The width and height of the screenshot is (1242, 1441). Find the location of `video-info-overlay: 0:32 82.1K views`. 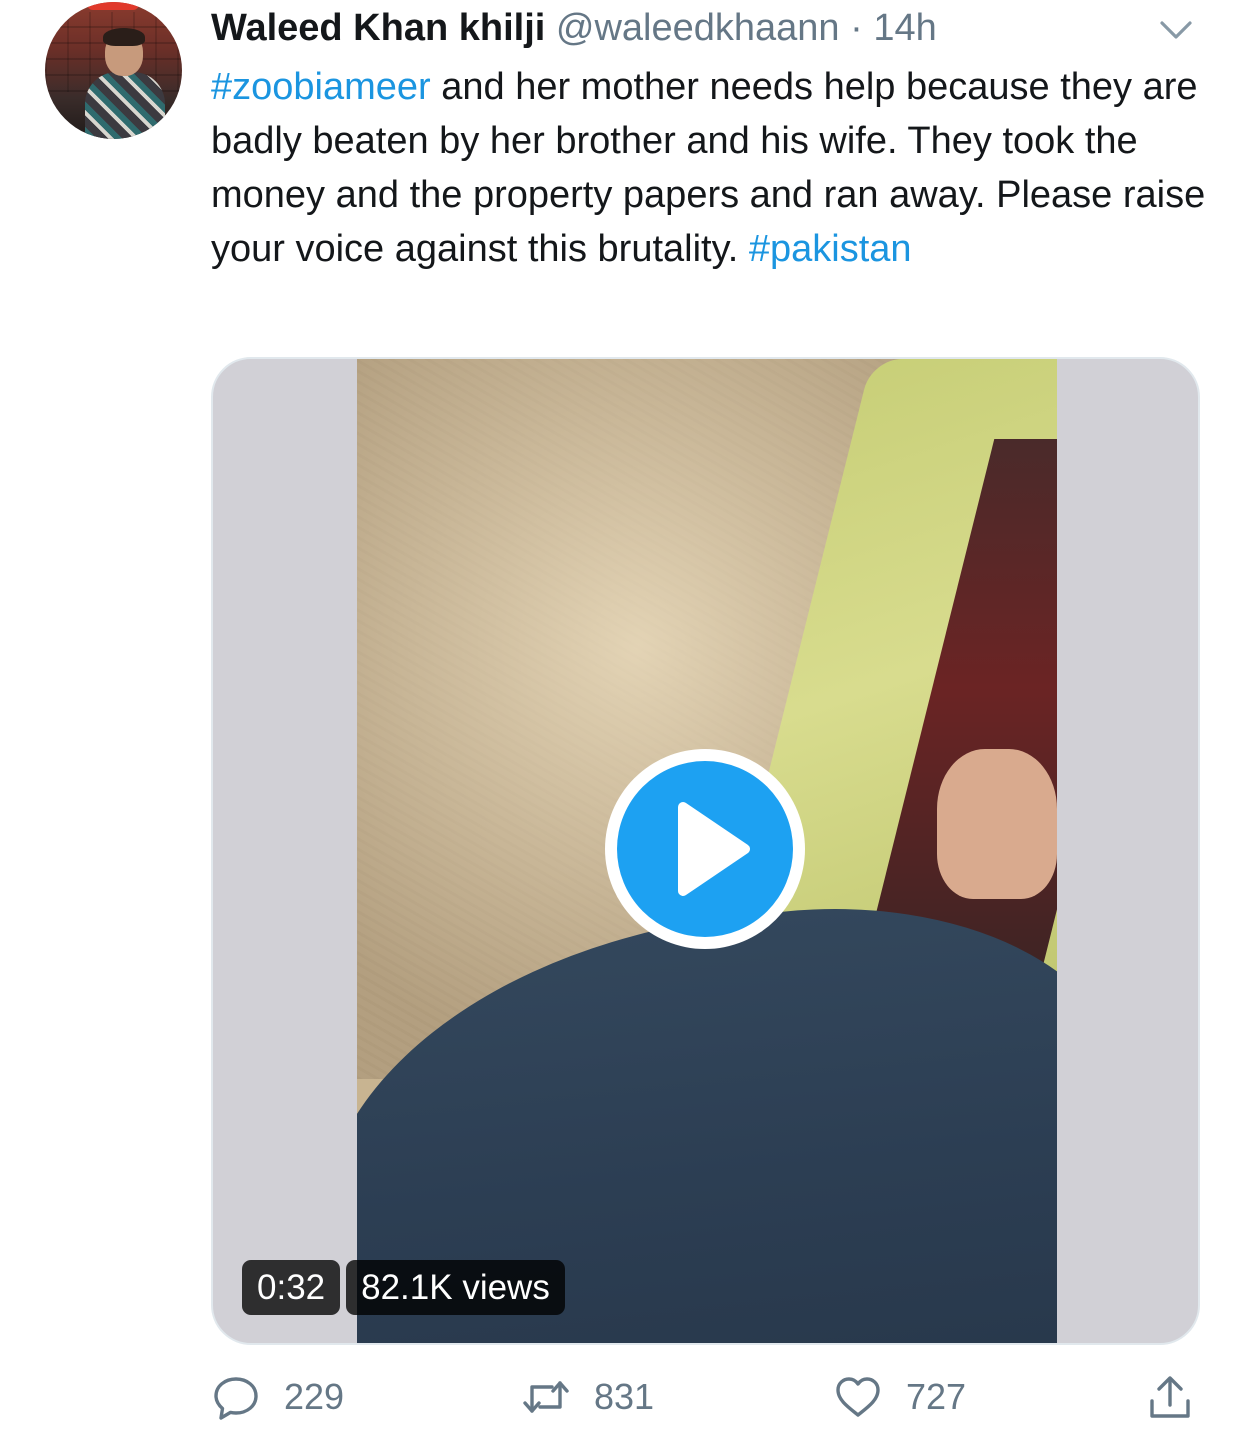

video-info-overlay: 0:32 82.1K views is located at coordinates (403, 1287).